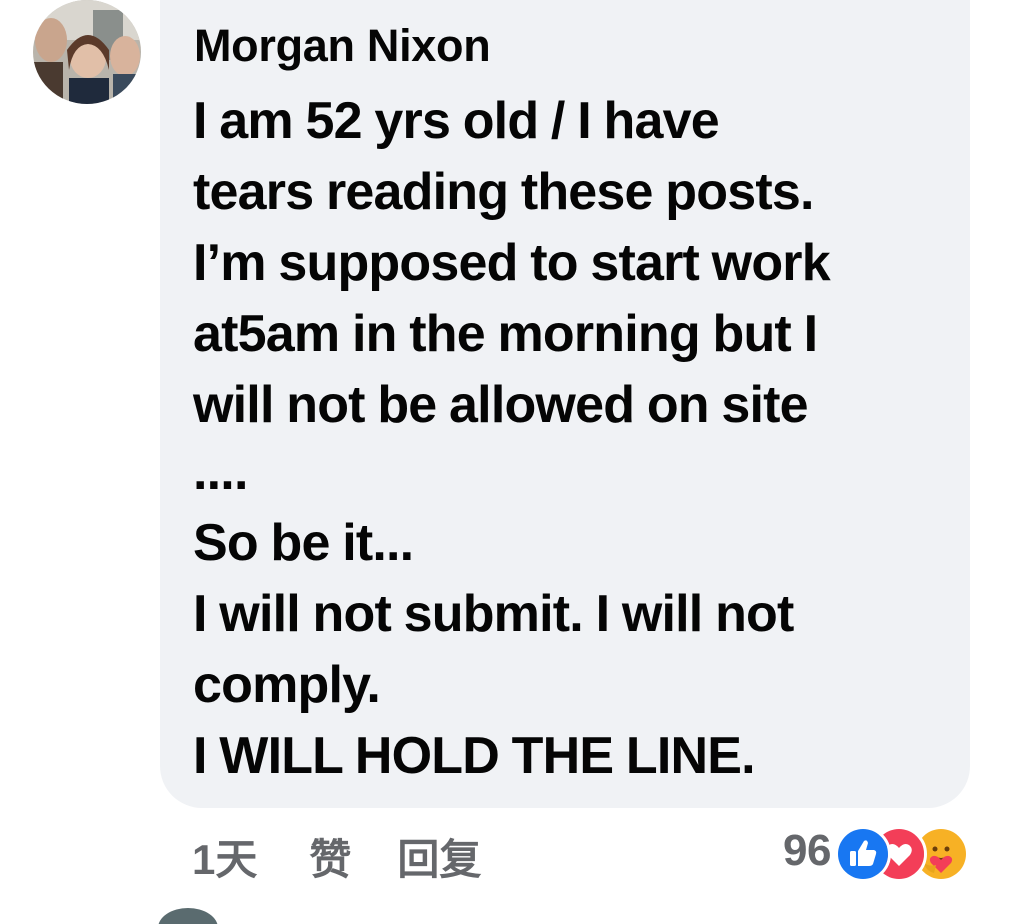  What do you see at coordinates (474, 756) in the screenshot?
I see `comment-text-line: I WILL HOLD THE LINE.` at bounding box center [474, 756].